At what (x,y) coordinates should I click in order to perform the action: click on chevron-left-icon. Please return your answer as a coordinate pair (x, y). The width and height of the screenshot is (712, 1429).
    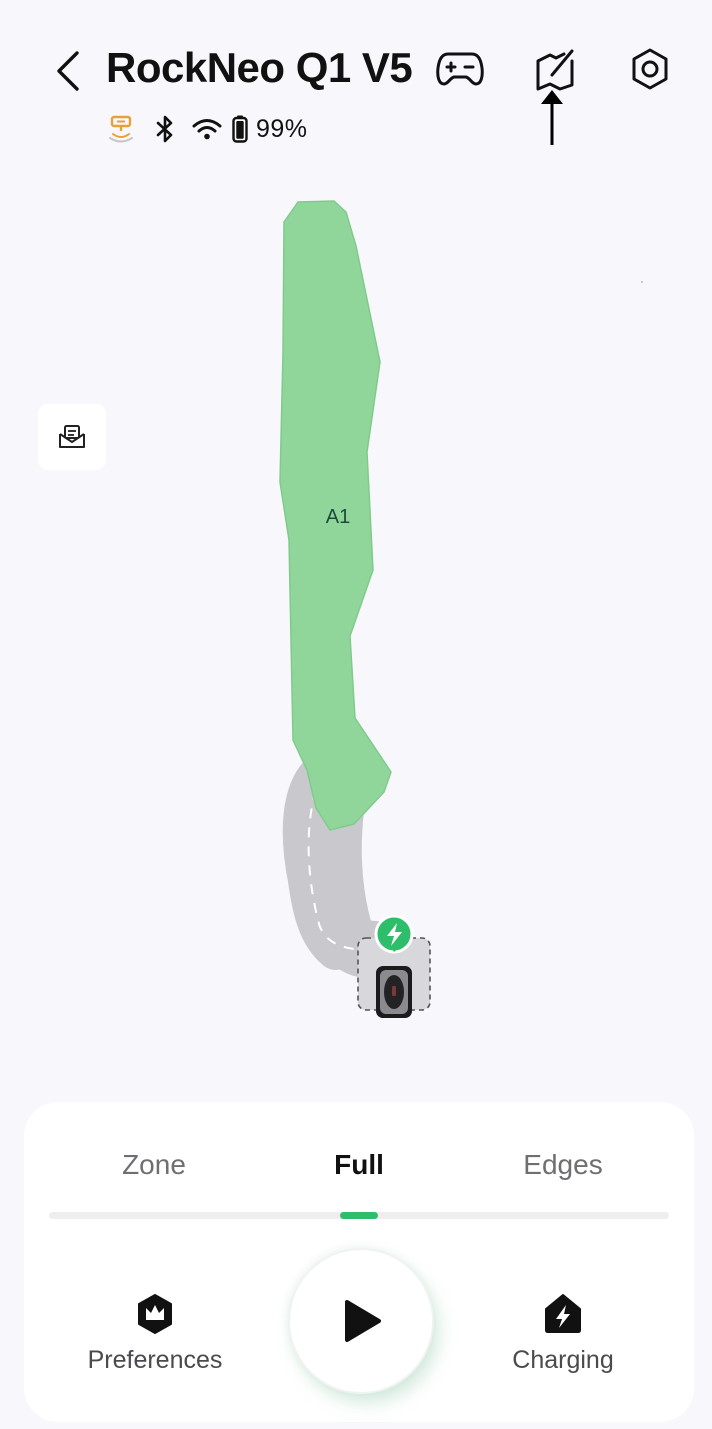
    Looking at the image, I should click on (68, 71).